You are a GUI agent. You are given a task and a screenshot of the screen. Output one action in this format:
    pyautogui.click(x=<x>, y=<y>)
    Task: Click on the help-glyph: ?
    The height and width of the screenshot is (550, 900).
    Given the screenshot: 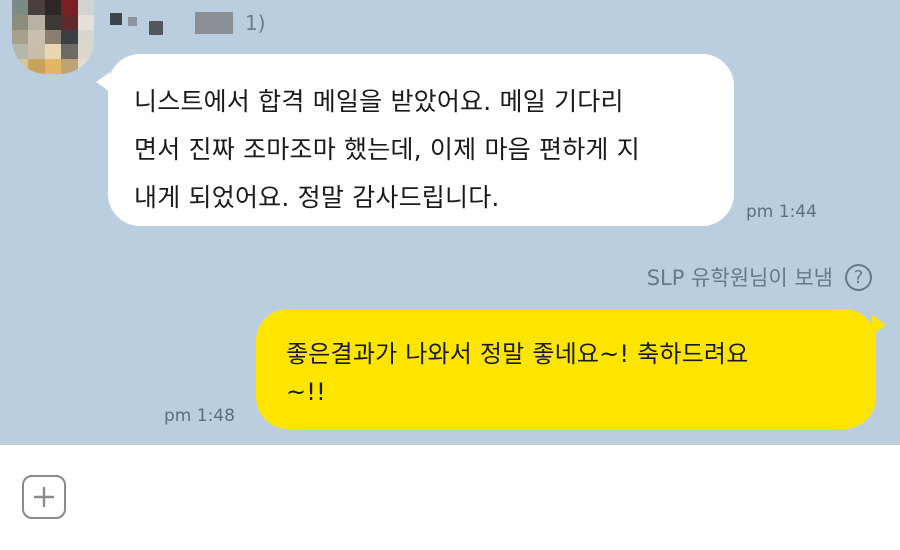 What is the action you would take?
    pyautogui.click(x=858, y=277)
    